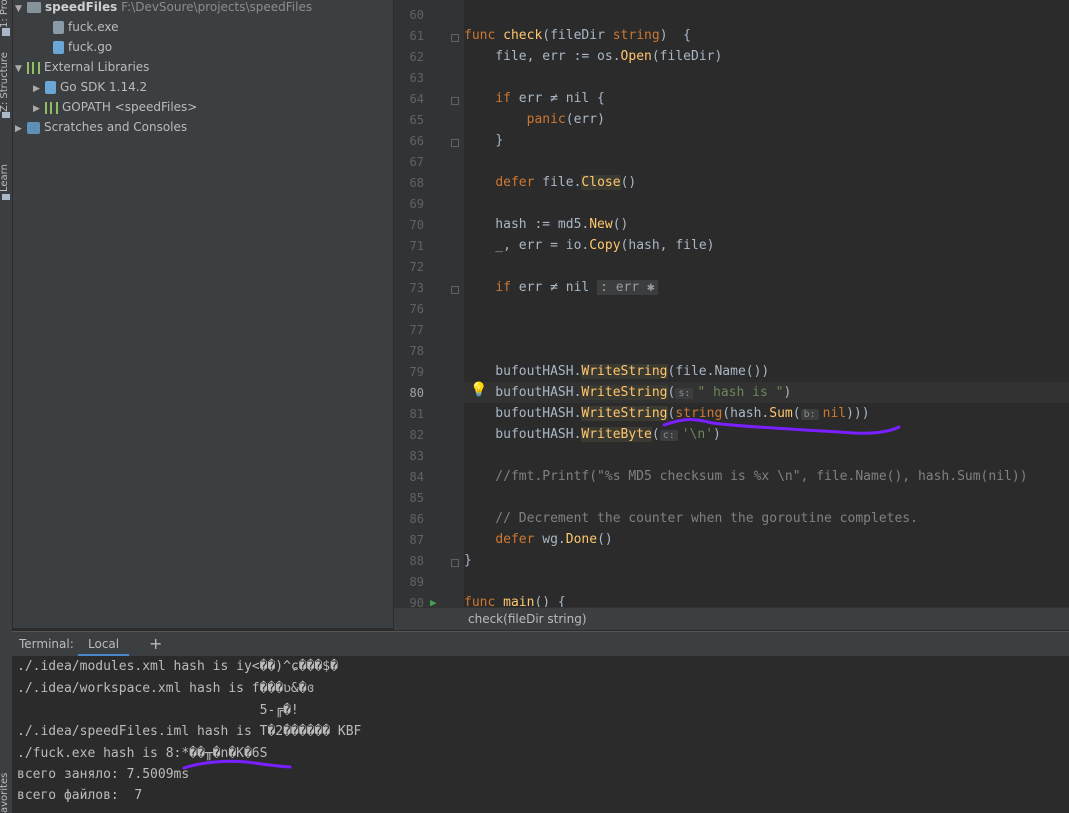  I want to click on tab-local: Local, so click(104, 644).